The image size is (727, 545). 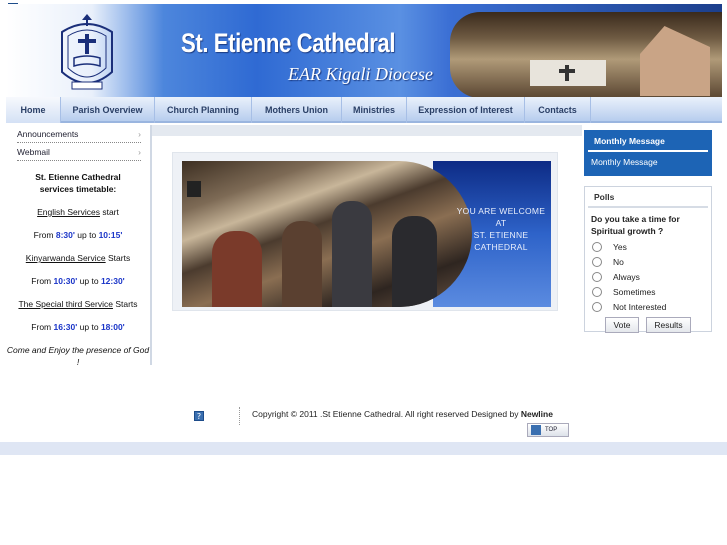 What do you see at coordinates (501, 229) in the screenshot?
I see `welcome-text: YOU ARE WELCOME AT ST. ETIENNE CATHEDRAL` at bounding box center [501, 229].